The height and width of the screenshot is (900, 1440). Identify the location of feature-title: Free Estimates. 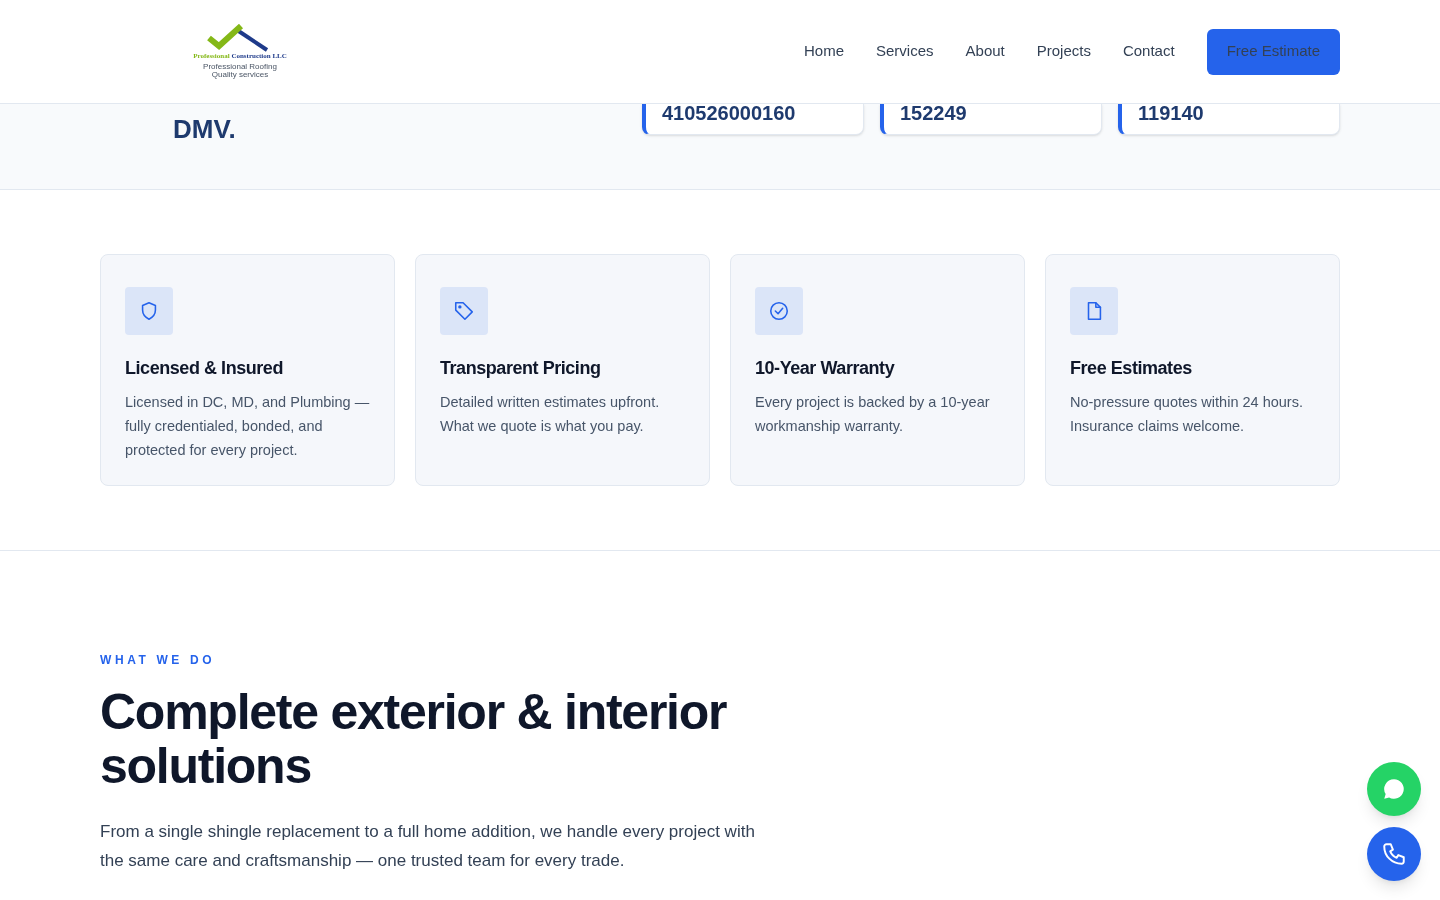
(1131, 368).